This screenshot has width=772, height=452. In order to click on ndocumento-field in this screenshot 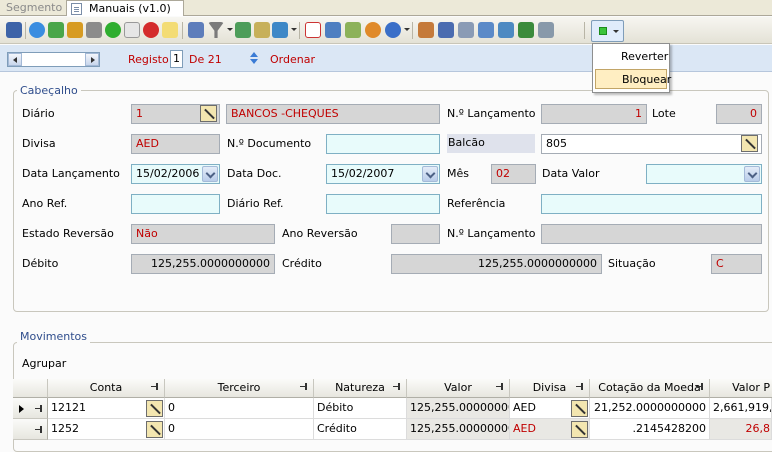, I will do `click(383, 144)`.